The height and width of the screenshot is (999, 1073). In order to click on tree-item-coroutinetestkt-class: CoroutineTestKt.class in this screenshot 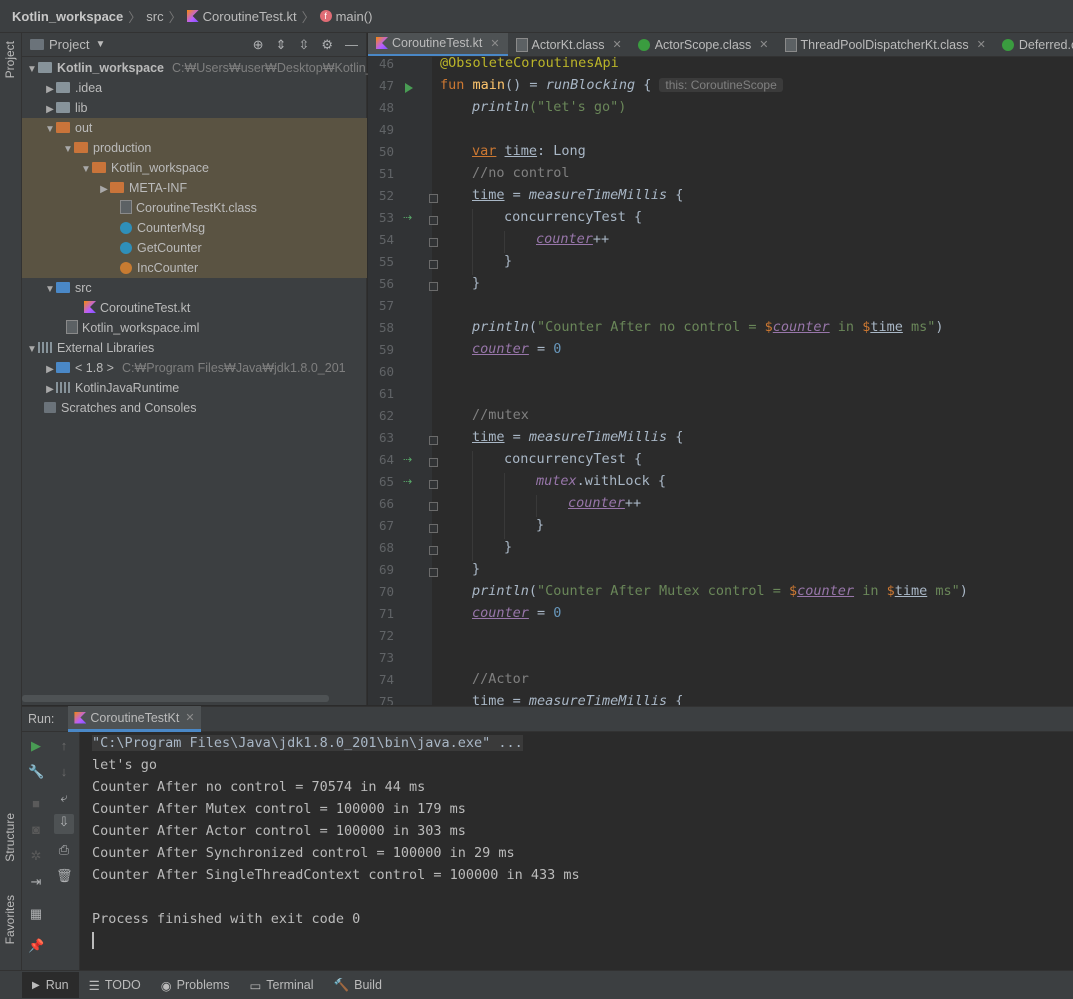, I will do `click(194, 208)`.